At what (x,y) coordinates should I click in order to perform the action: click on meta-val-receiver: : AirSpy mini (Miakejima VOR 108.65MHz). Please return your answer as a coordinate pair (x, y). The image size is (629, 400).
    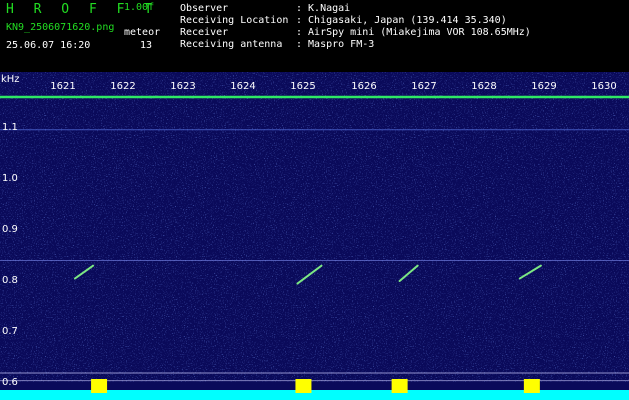
    Looking at the image, I should click on (413, 32).